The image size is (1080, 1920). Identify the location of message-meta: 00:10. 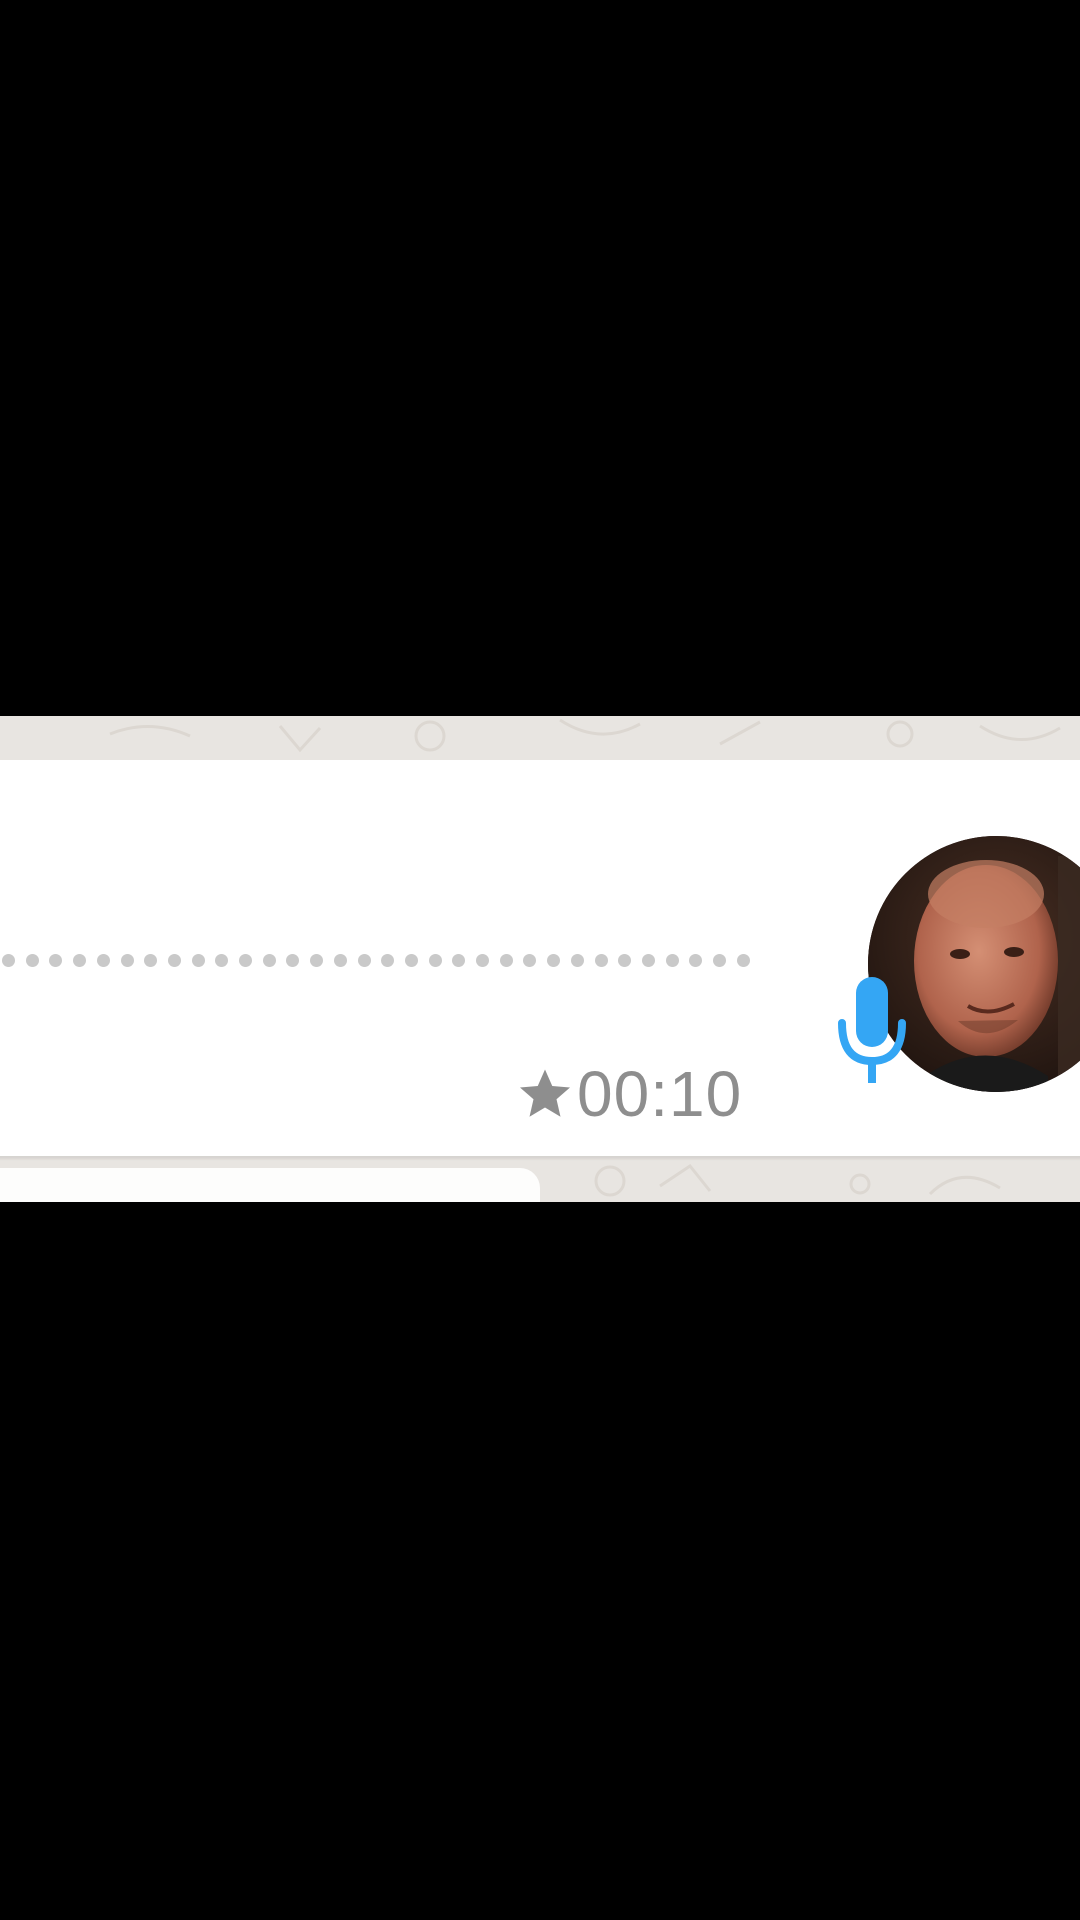
(628, 1094).